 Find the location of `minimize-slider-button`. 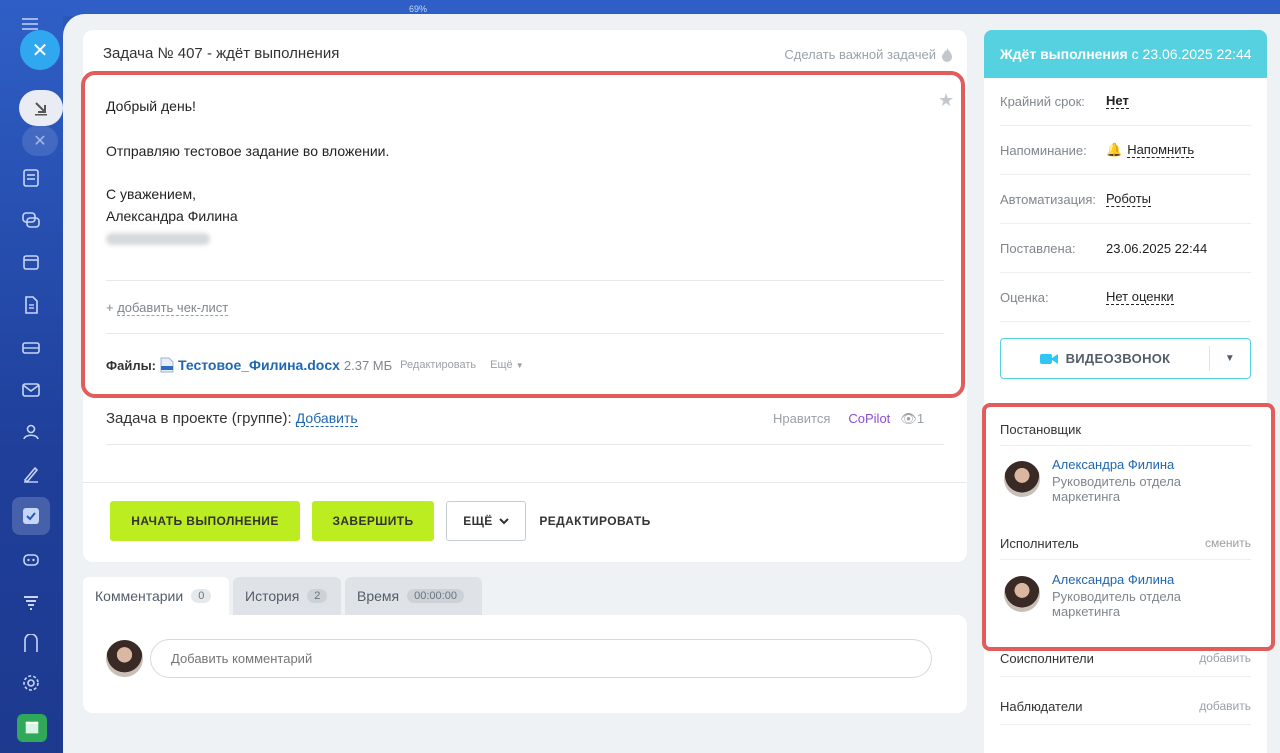

minimize-slider-button is located at coordinates (41, 108).